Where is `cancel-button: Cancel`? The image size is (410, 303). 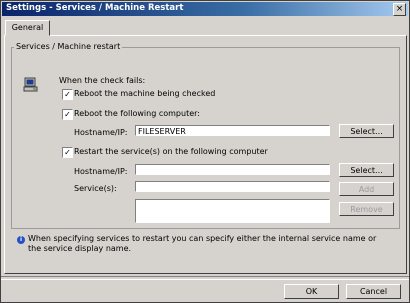
cancel-button: Cancel is located at coordinates (373, 291).